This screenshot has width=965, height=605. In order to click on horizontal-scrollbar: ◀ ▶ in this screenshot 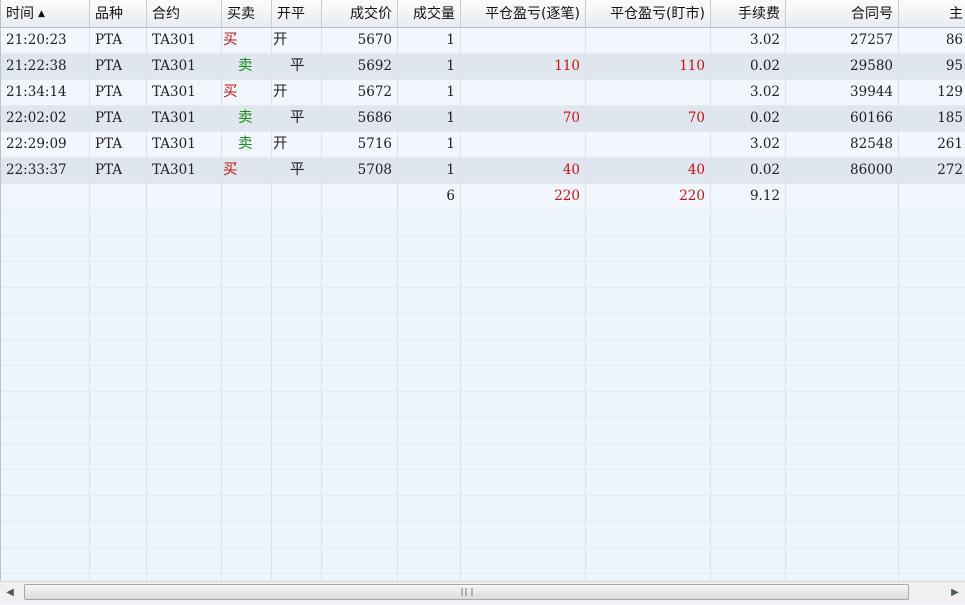, I will do `click(482, 592)`.